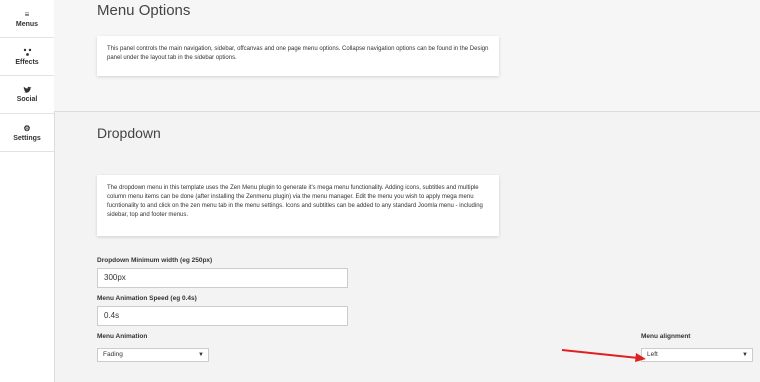 The image size is (760, 382). Describe the element at coordinates (27, 95) in the screenshot. I see `sidebar-item-social: Social` at that location.